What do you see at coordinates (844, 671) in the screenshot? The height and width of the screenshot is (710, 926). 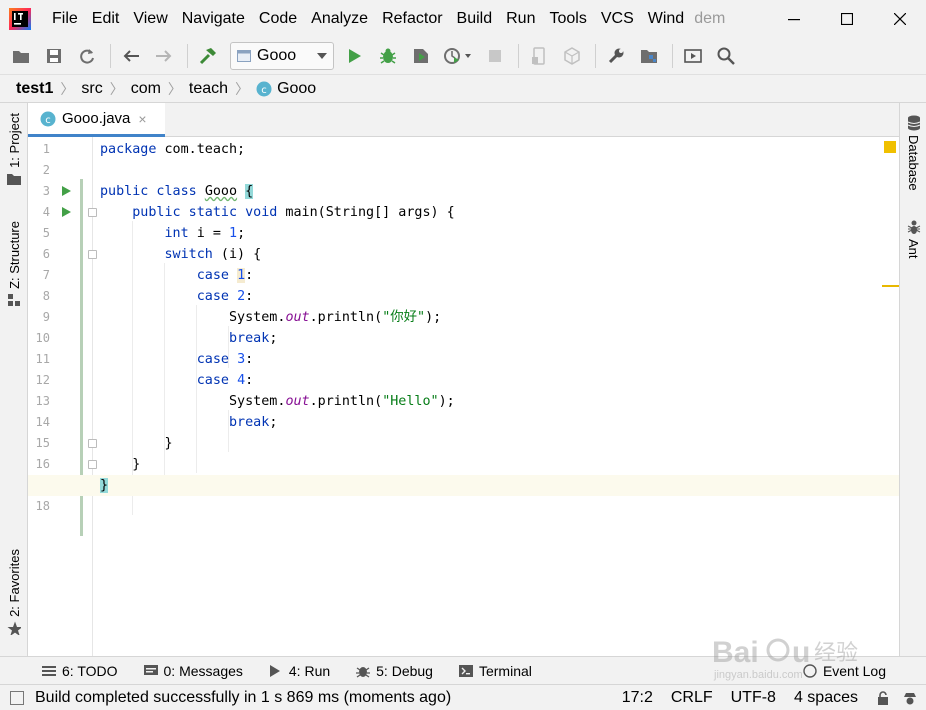 I see `tab-event-log: Event Log` at bounding box center [844, 671].